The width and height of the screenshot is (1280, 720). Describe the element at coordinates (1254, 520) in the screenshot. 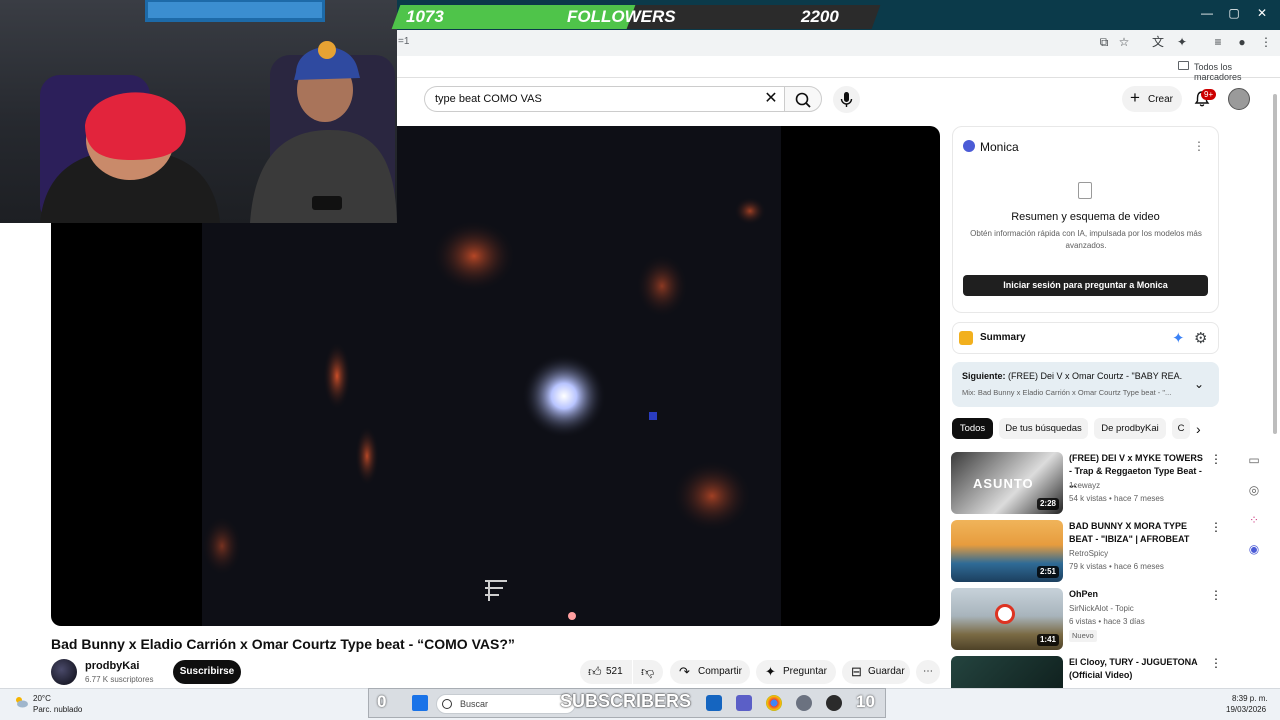

I see `apps-grid-icon: ⁘` at that location.